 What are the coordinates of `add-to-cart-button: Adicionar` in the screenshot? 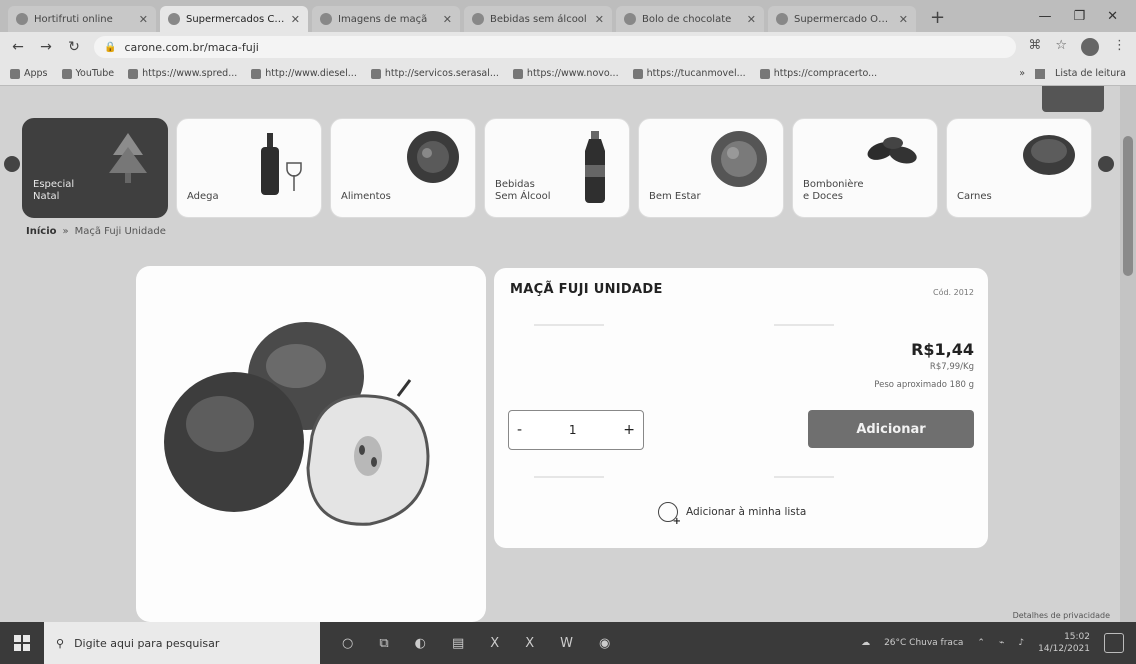 It's located at (891, 429).